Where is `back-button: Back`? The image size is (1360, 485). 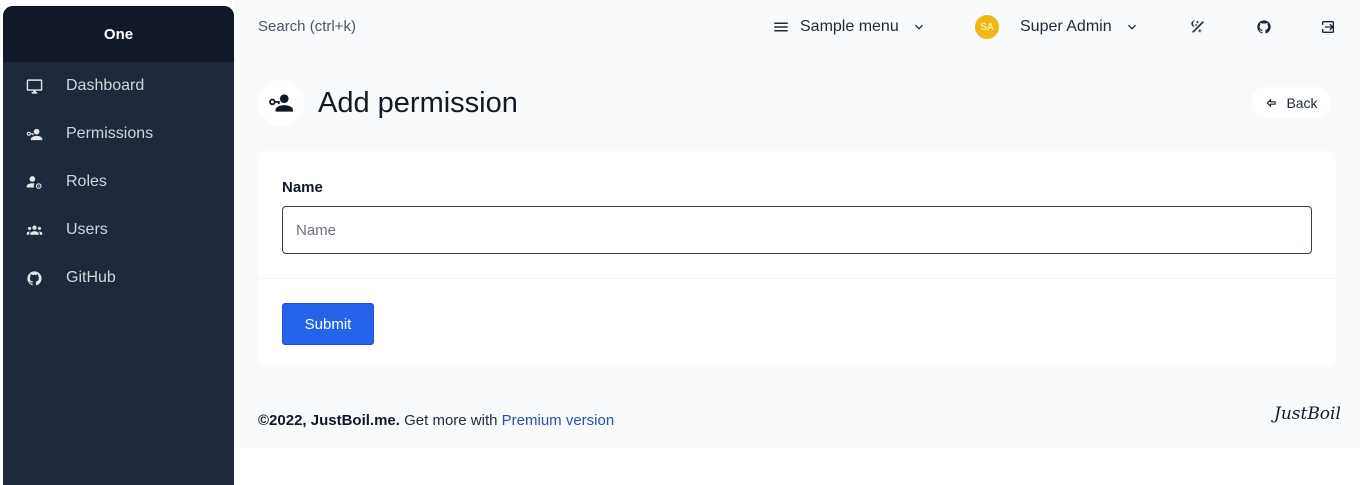
back-button: Back is located at coordinates (1291, 102).